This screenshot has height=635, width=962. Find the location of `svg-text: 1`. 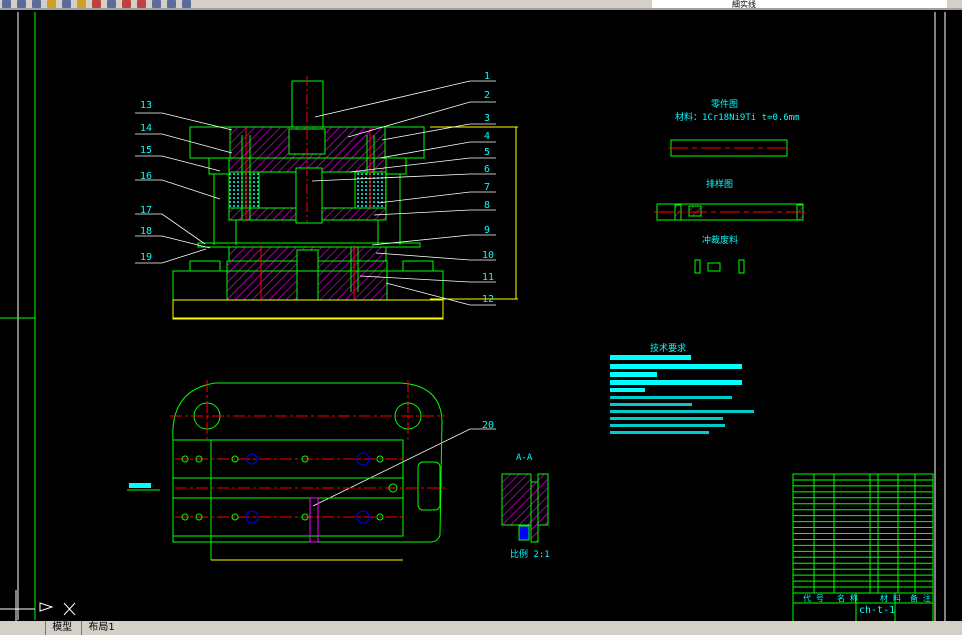

svg-text: 1 is located at coordinates (487, 76).